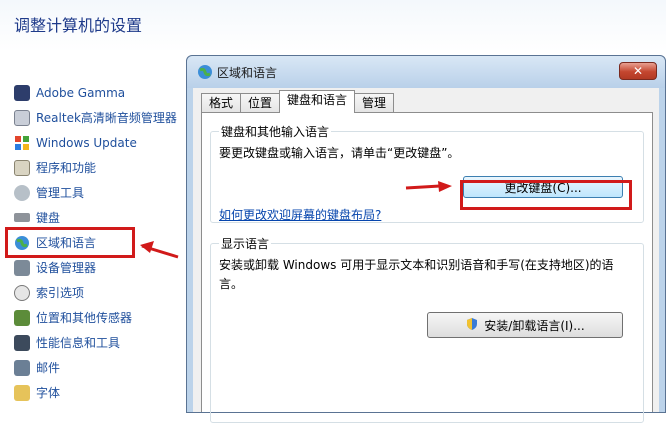 Image resolution: width=666 pixels, height=423 pixels. I want to click on tab-keyboards-languages: 键盘和语言, so click(317, 101).